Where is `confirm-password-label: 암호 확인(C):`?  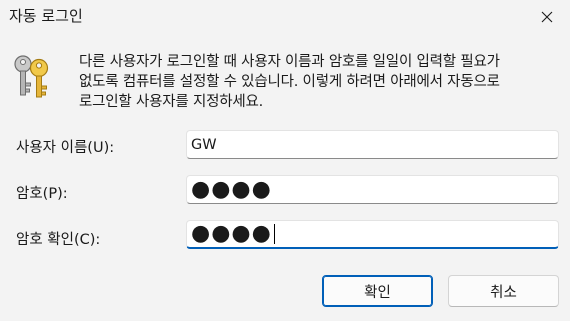
confirm-password-label: 암호 확인(C): is located at coordinates (58, 240).